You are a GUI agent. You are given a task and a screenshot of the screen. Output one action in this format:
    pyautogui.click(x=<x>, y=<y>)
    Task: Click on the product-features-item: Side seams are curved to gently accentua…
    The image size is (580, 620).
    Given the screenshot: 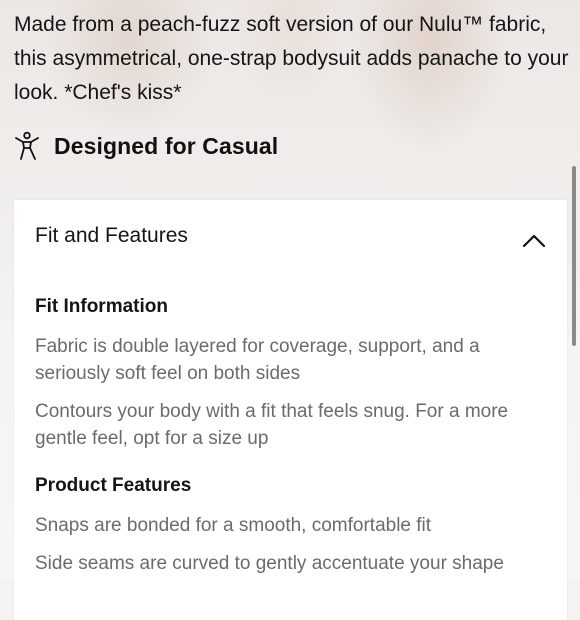 What is the action you would take?
    pyautogui.click(x=269, y=563)
    